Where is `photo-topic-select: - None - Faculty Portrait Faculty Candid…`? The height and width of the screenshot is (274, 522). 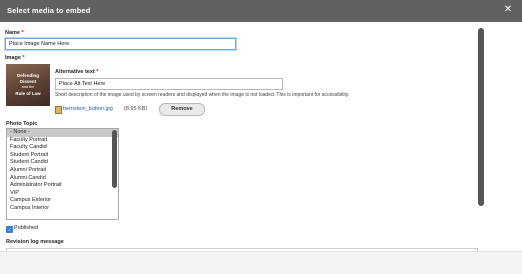 photo-topic-select: - None - Faculty Portrait Faculty Candid… is located at coordinates (62, 174).